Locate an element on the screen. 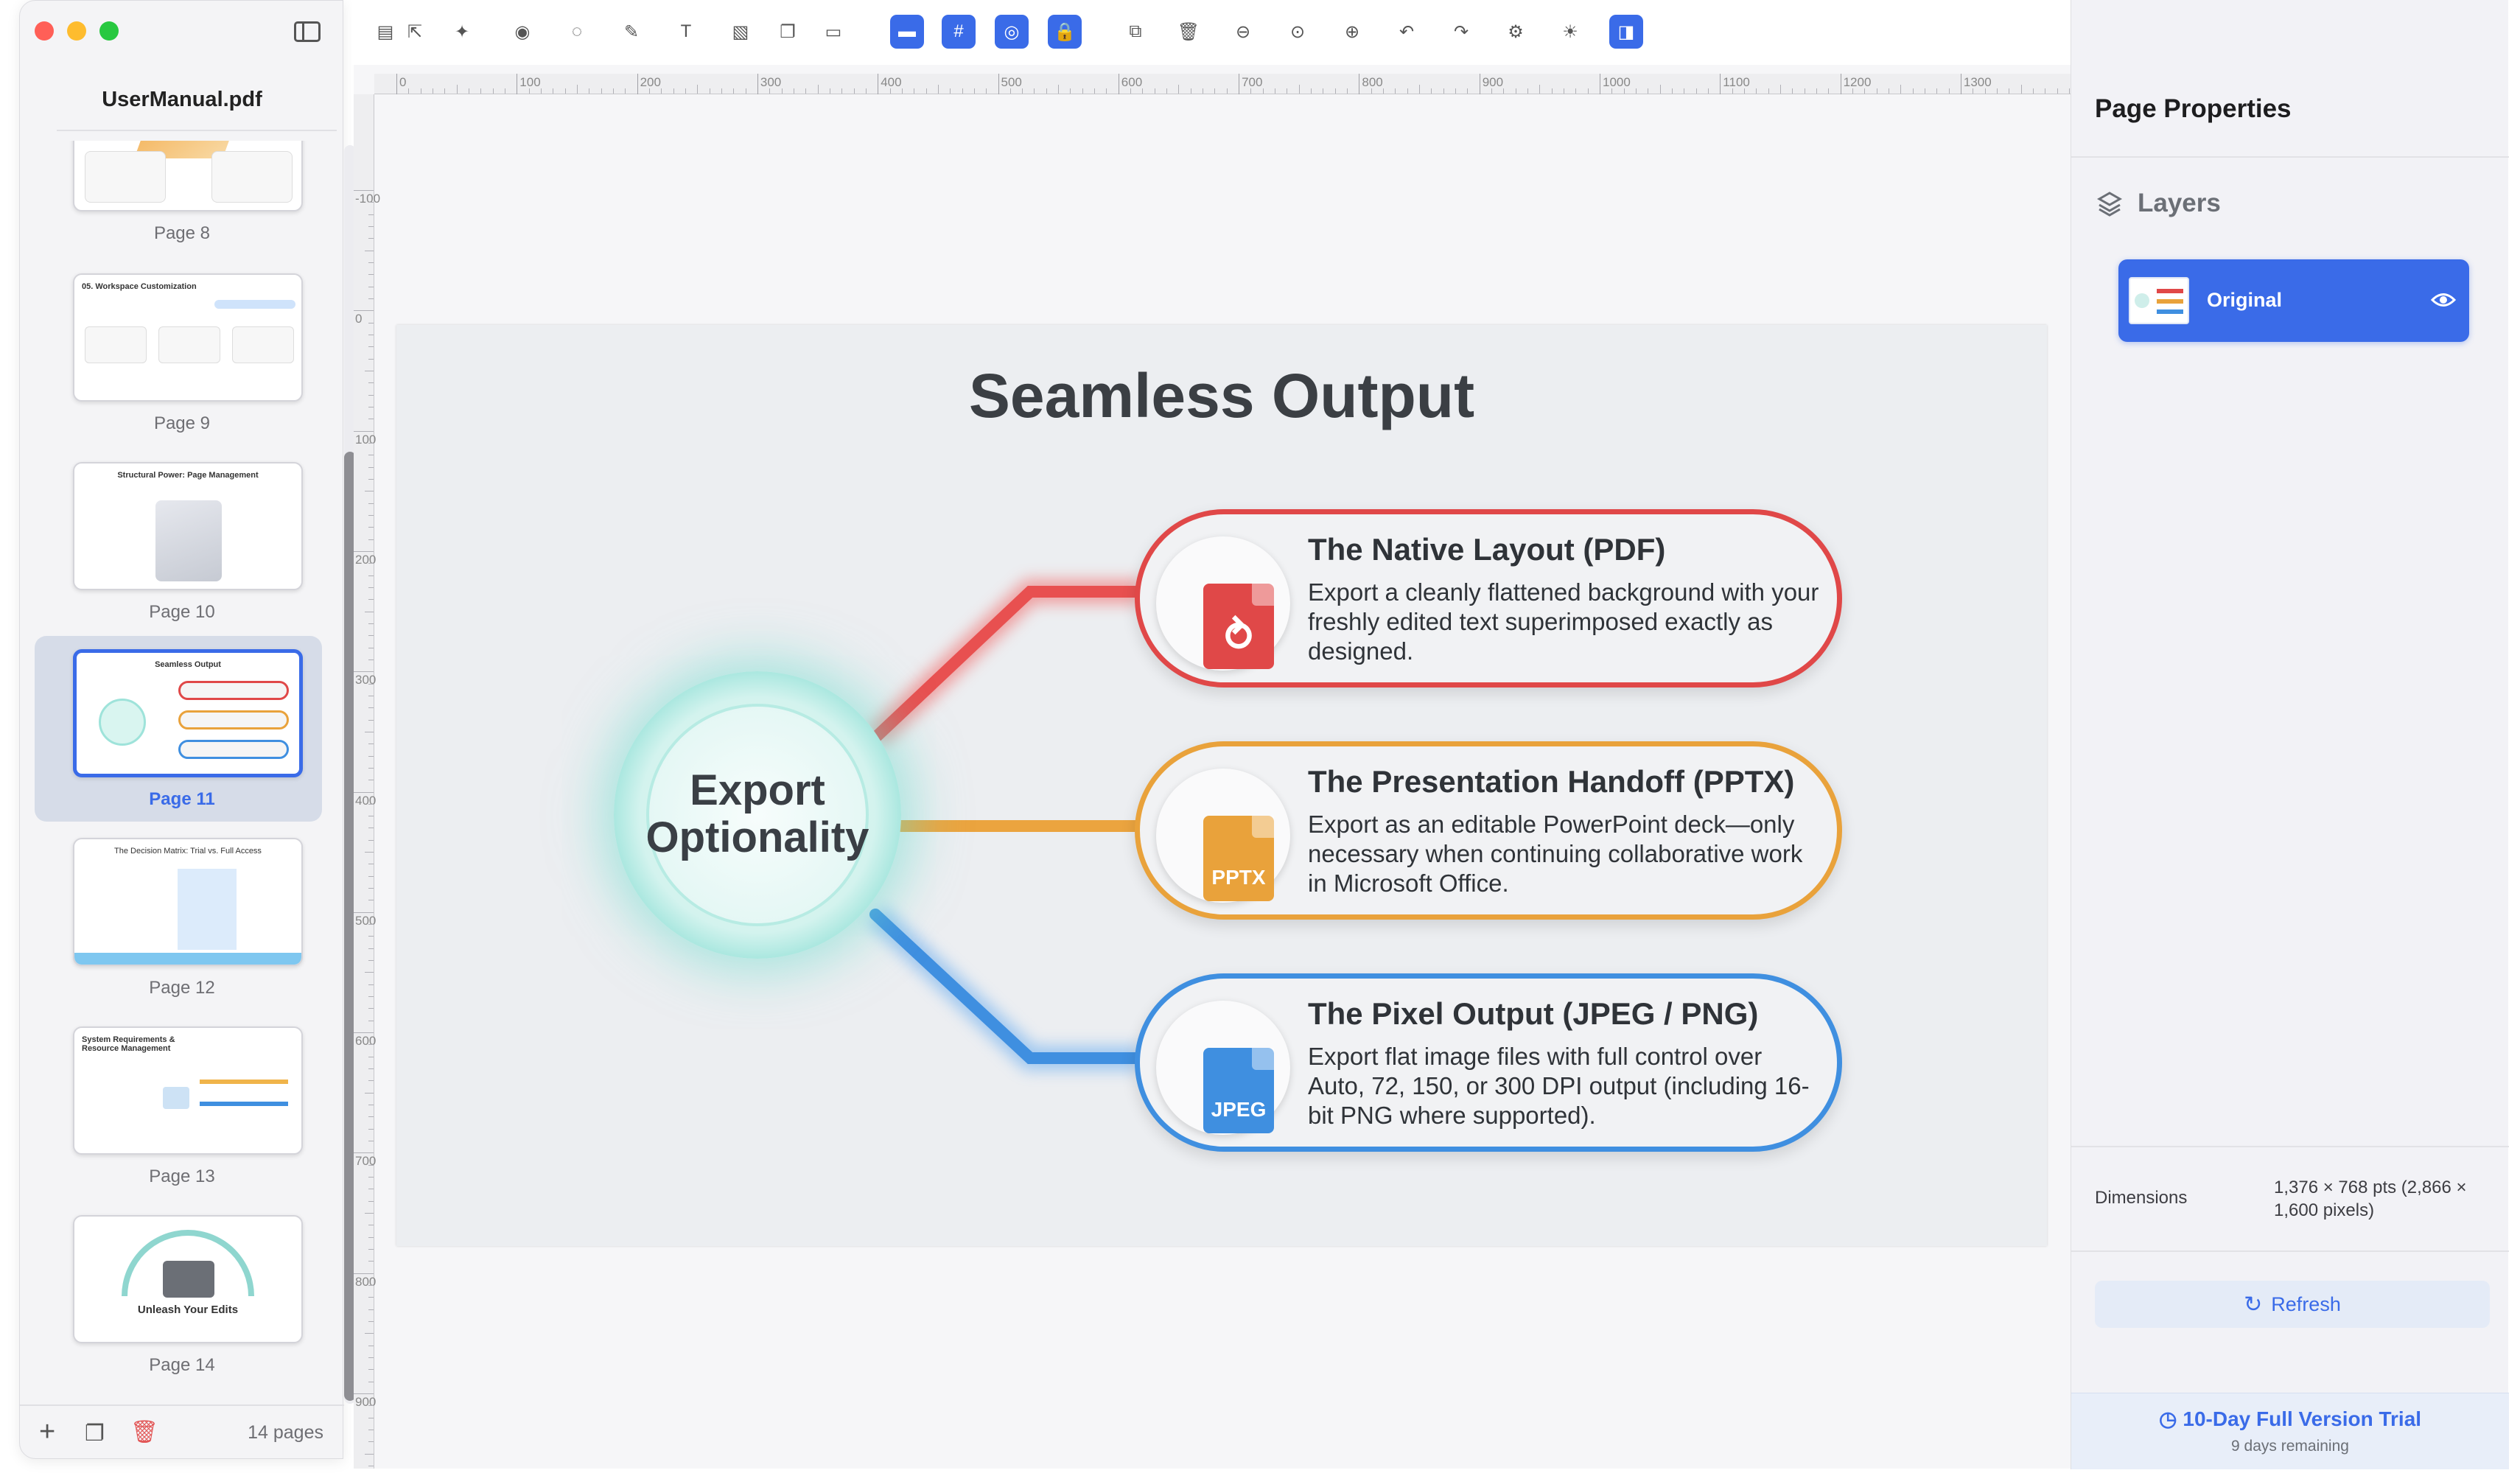 The height and width of the screenshot is (1473, 2520). grid-icon: # is located at coordinates (959, 32).